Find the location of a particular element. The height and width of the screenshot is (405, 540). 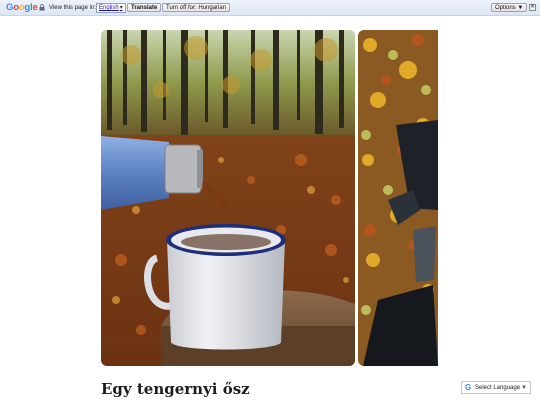

select-language-dropdown: G Select Language ▼ is located at coordinates (496, 387).